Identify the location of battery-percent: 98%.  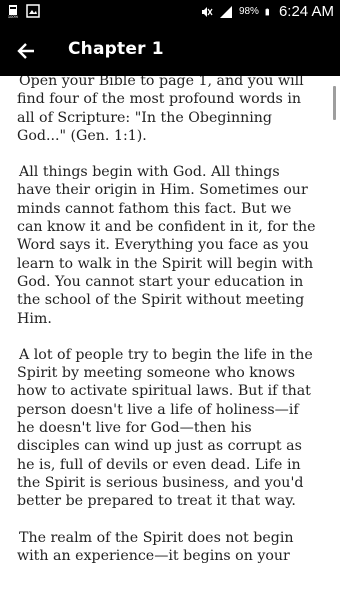
(248, 11).